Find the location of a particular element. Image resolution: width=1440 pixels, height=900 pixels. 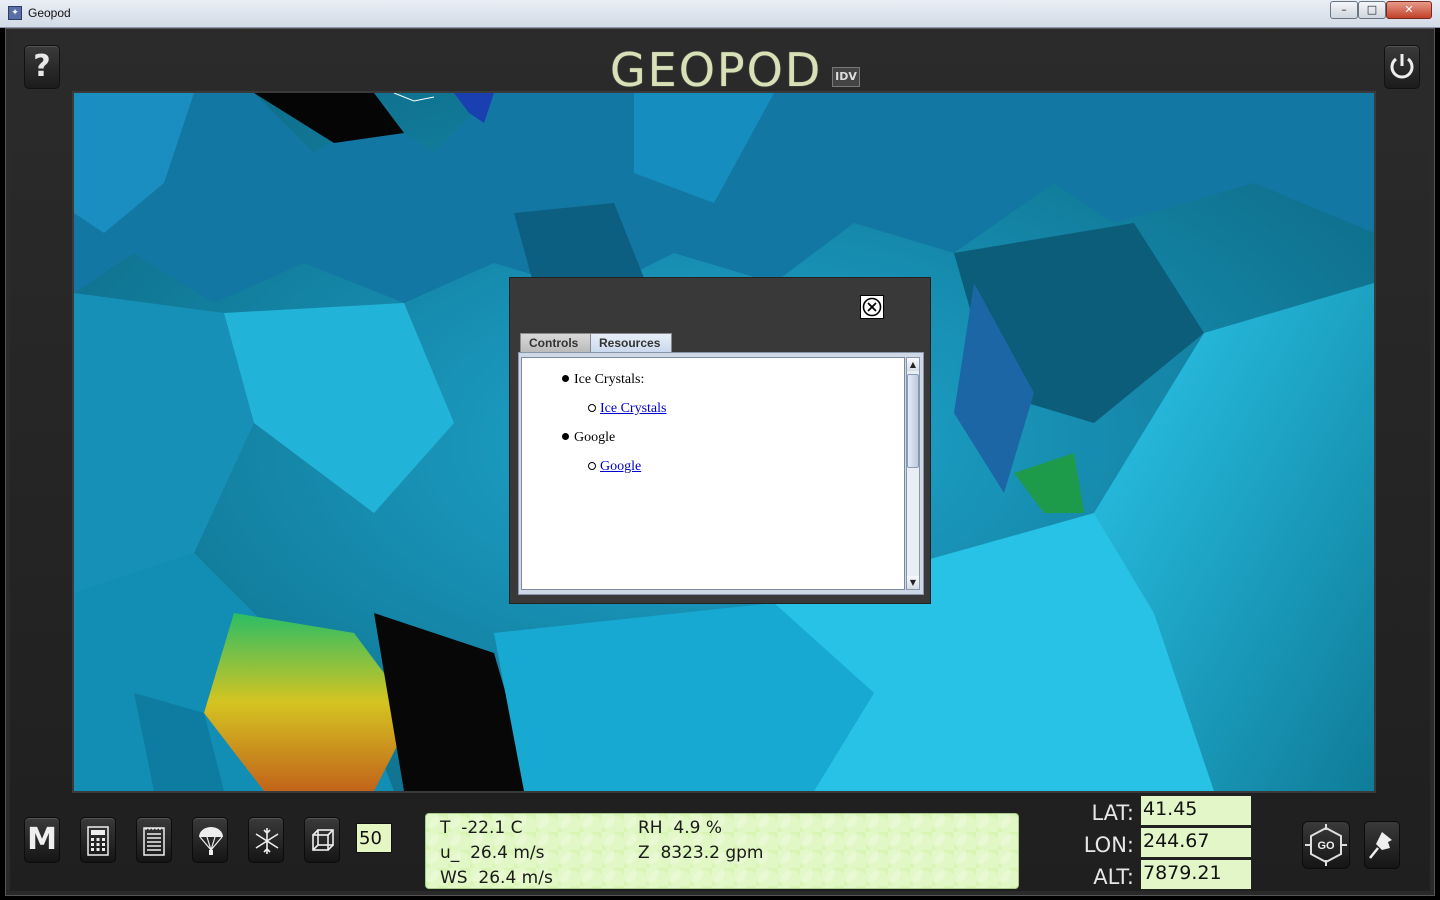

help-button: ? is located at coordinates (42, 67).